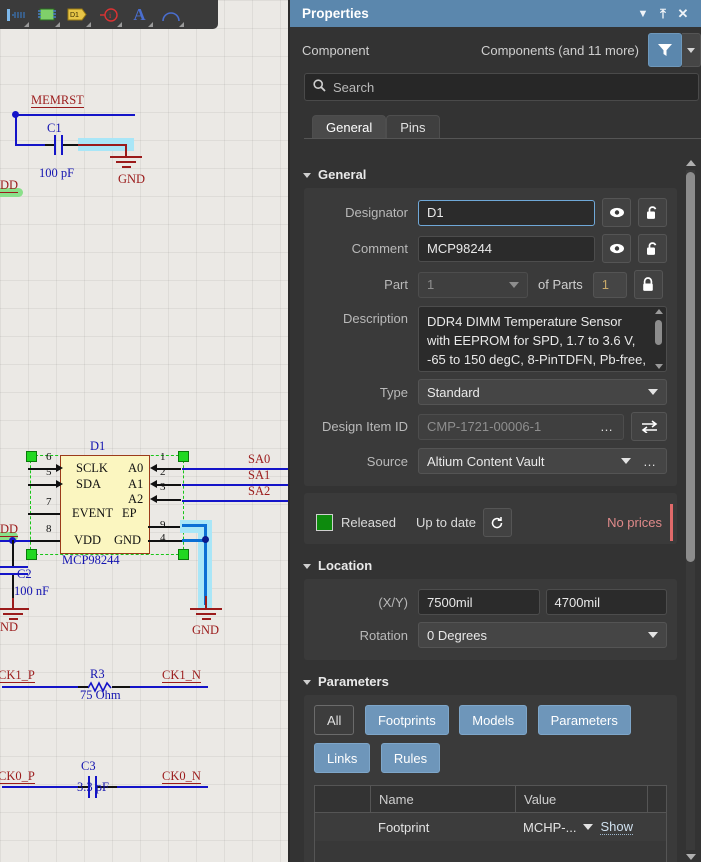 The image size is (701, 862). Describe the element at coordinates (342, 758) in the screenshot. I see `filter-button-links: Links` at that location.